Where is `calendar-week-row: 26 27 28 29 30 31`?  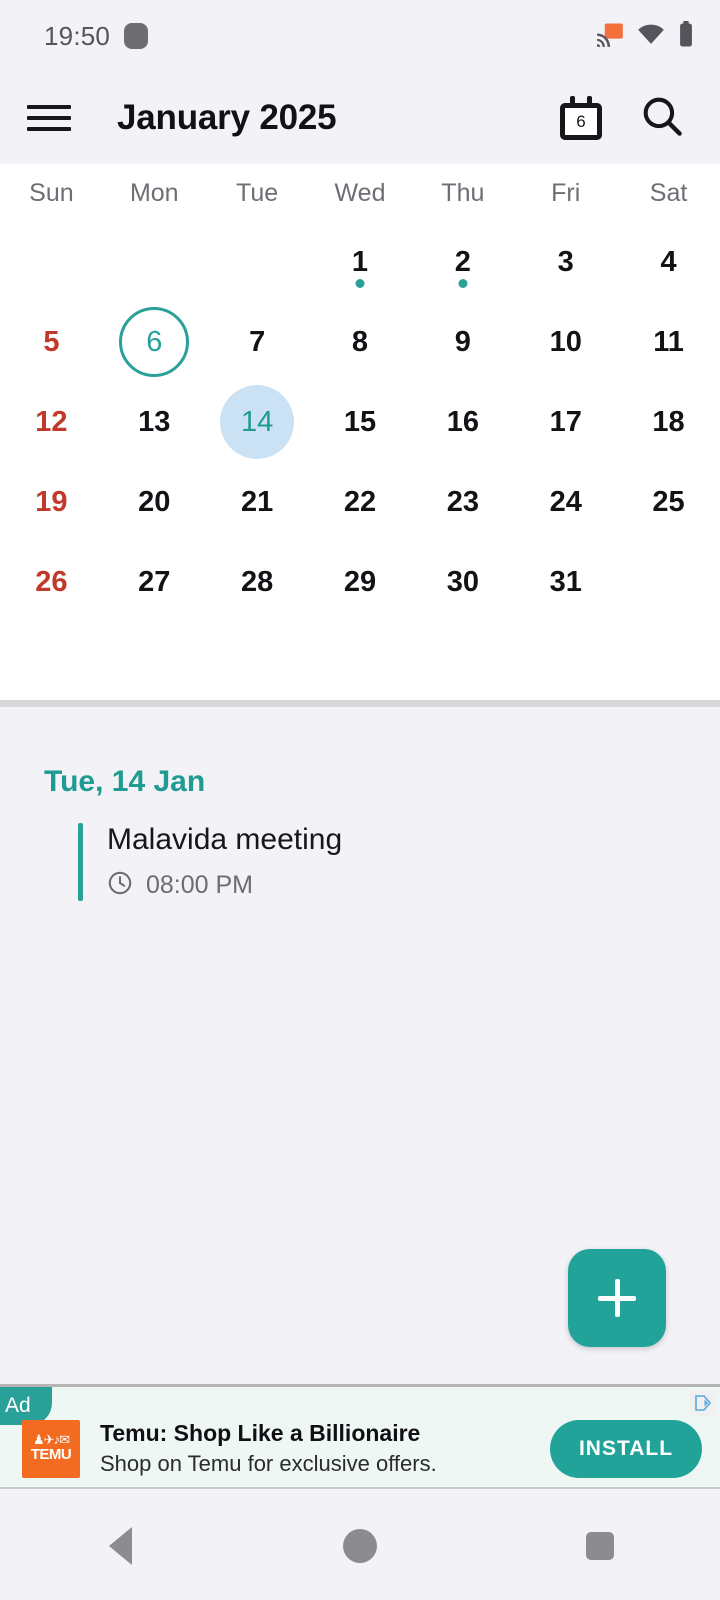
calendar-week-row: 26 27 28 29 30 31 is located at coordinates (360, 582).